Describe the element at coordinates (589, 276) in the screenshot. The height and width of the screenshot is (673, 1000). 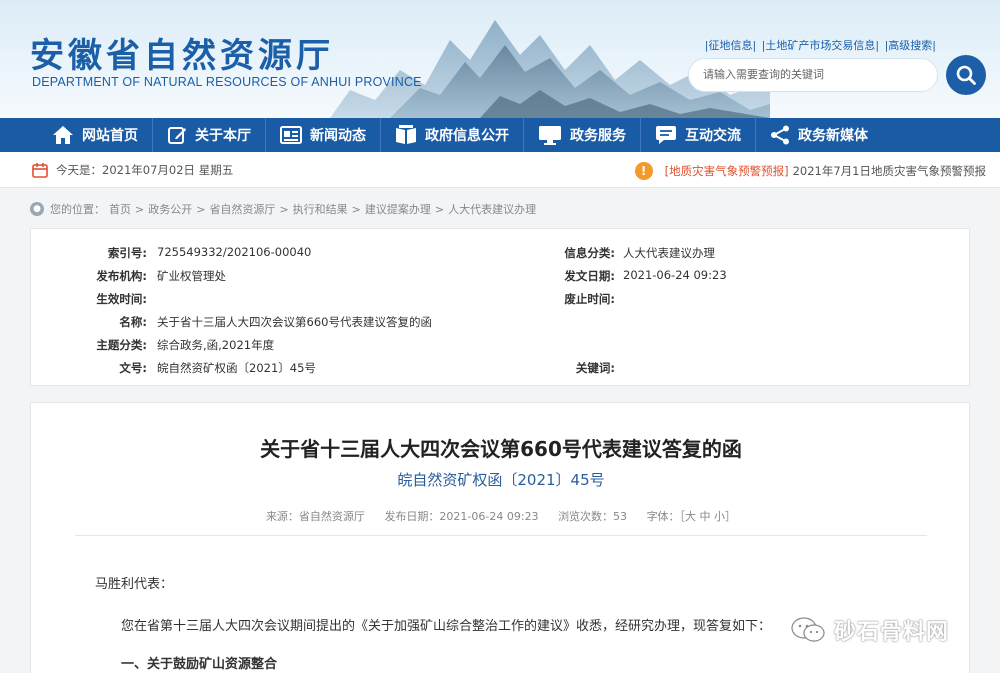
I see `meta-date-label: 发文日期:` at that location.